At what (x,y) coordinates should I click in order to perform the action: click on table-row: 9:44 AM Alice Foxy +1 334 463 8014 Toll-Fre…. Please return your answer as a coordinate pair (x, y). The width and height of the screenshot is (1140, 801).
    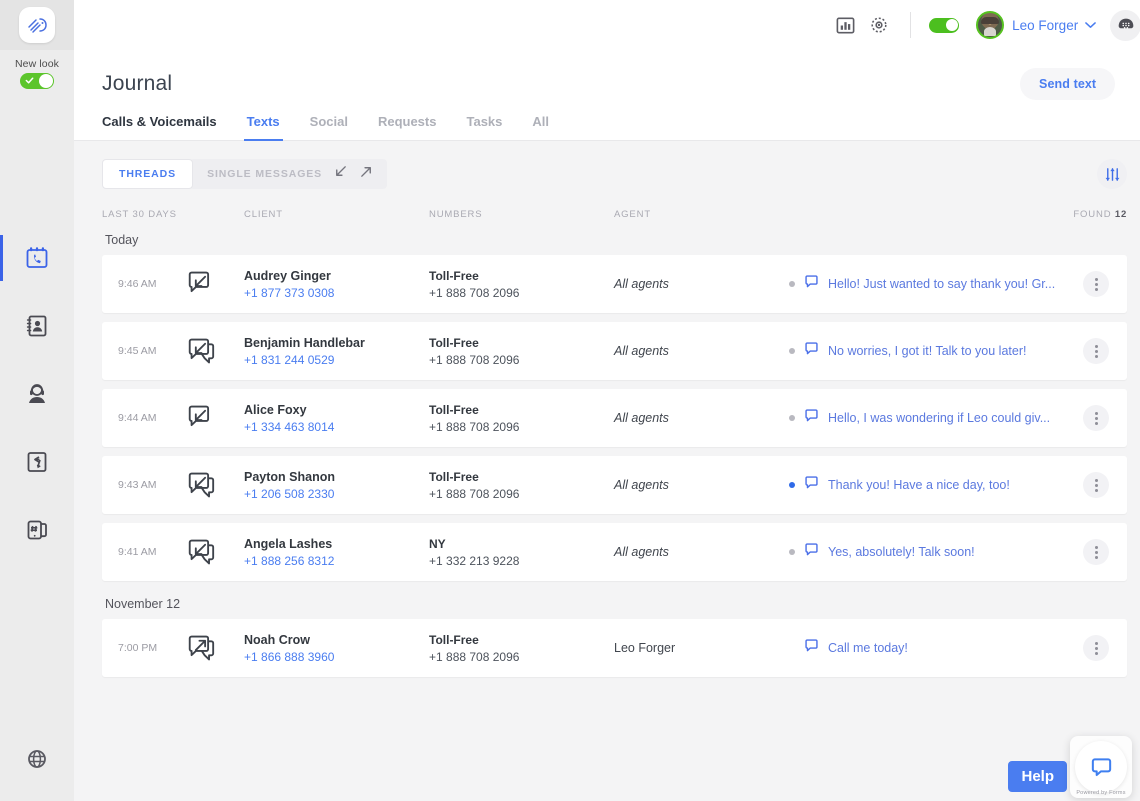
    Looking at the image, I should click on (615, 418).